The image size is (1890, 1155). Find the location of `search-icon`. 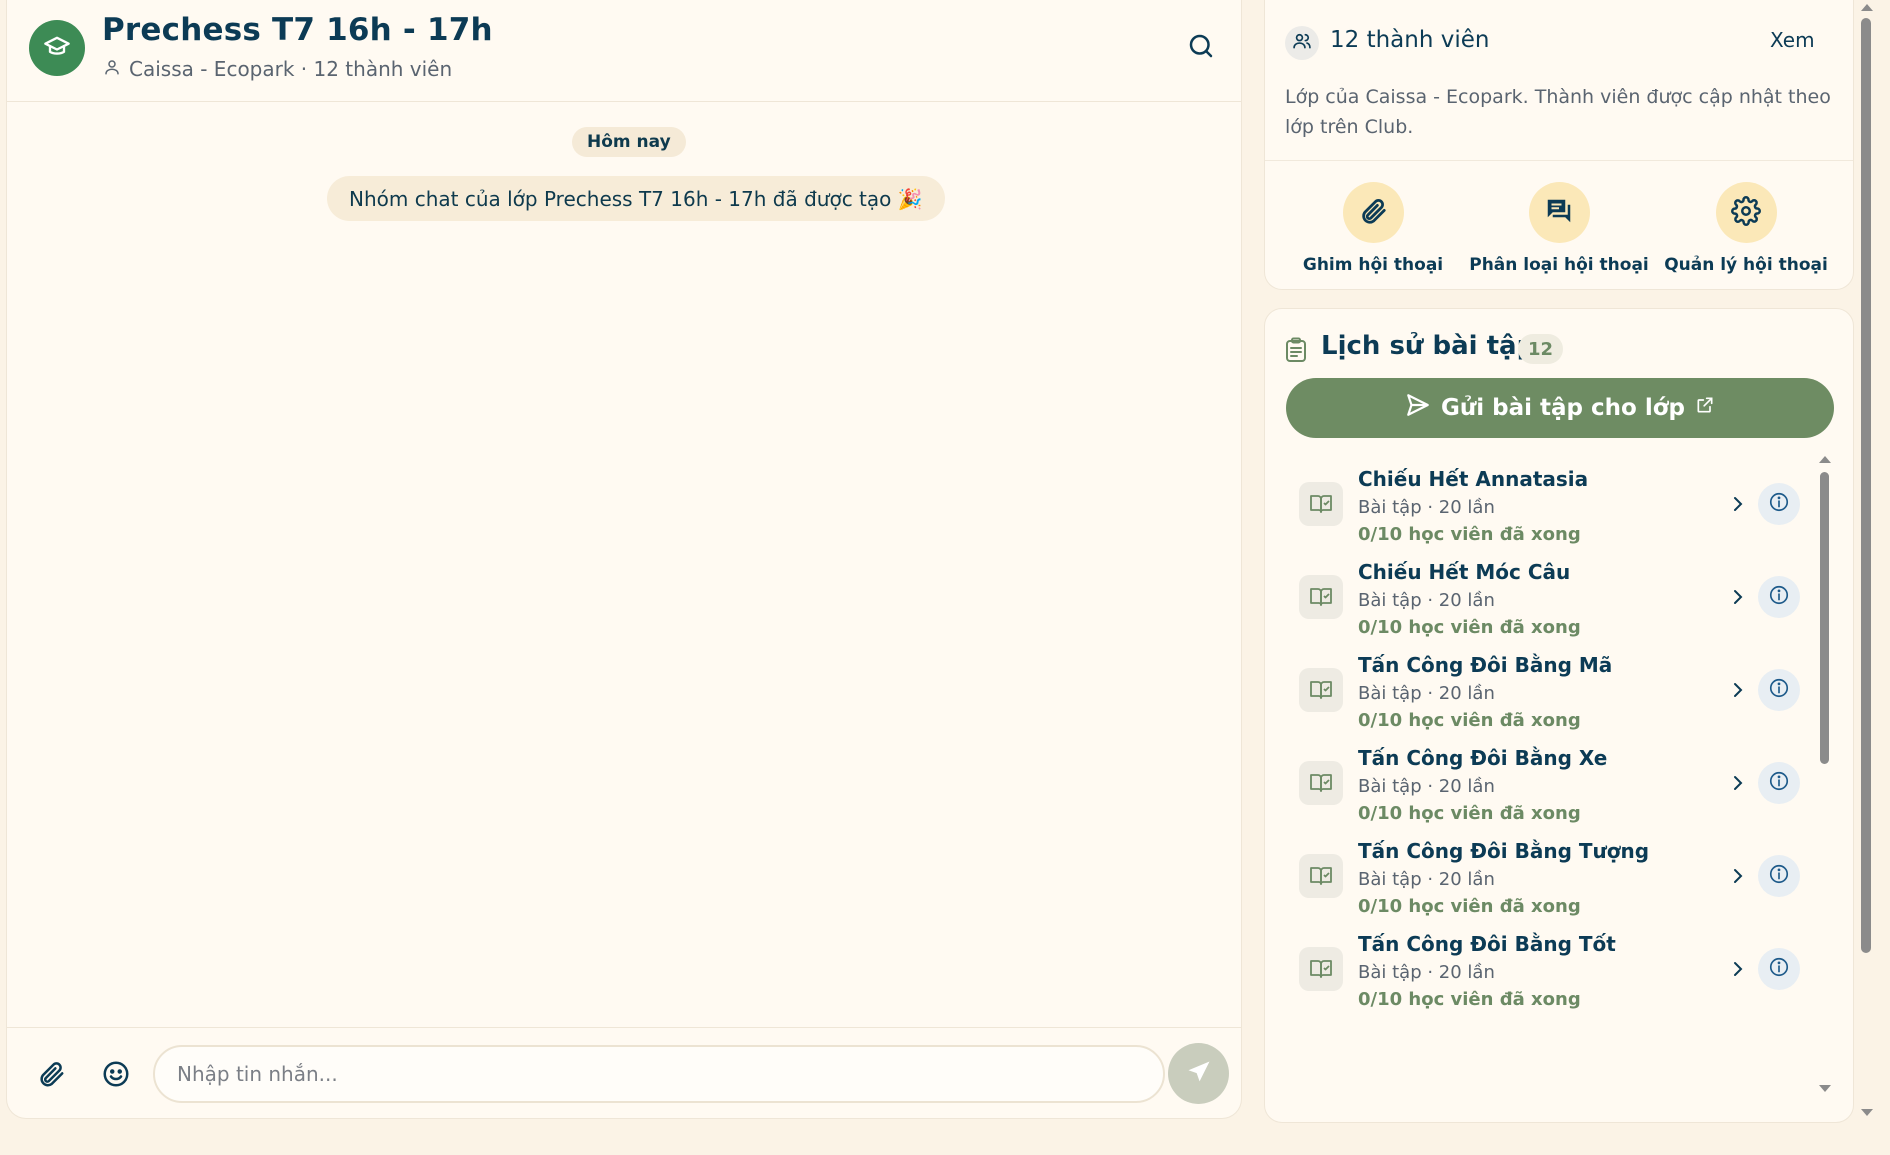

search-icon is located at coordinates (1201, 48).